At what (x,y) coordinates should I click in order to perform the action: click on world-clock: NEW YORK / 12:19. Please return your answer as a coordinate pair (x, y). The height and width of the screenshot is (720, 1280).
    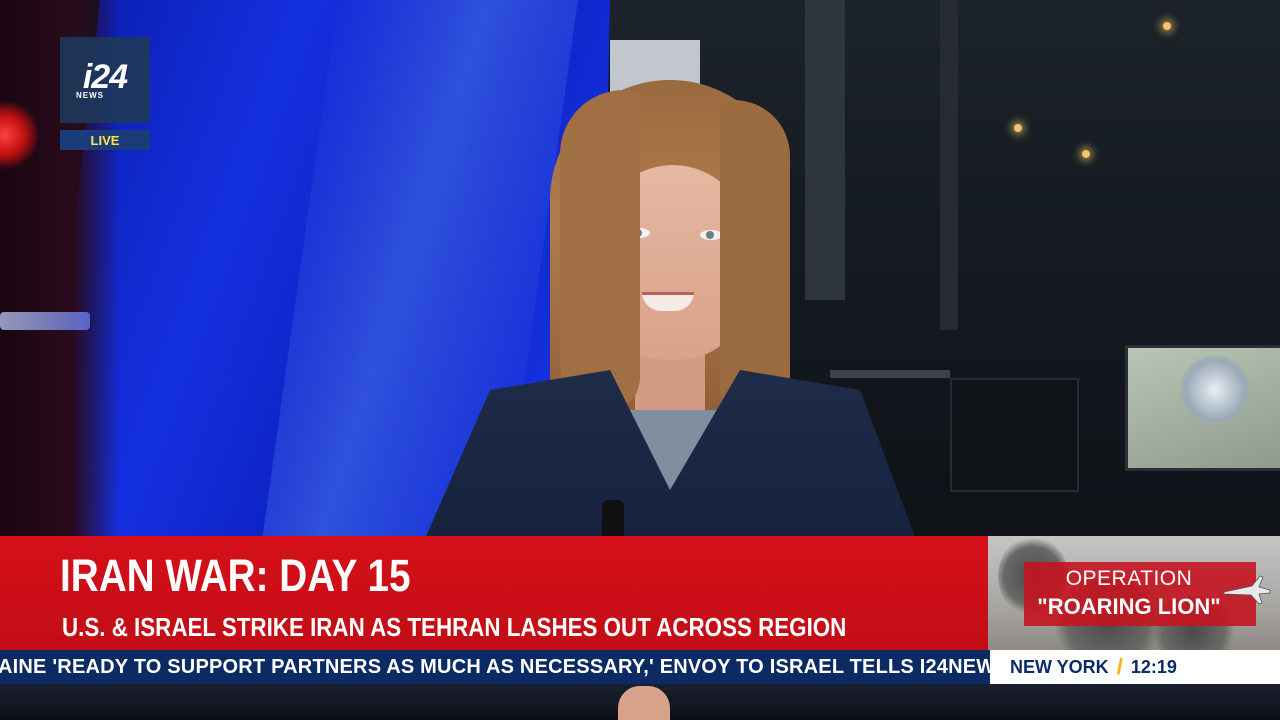
    Looking at the image, I should click on (1135, 667).